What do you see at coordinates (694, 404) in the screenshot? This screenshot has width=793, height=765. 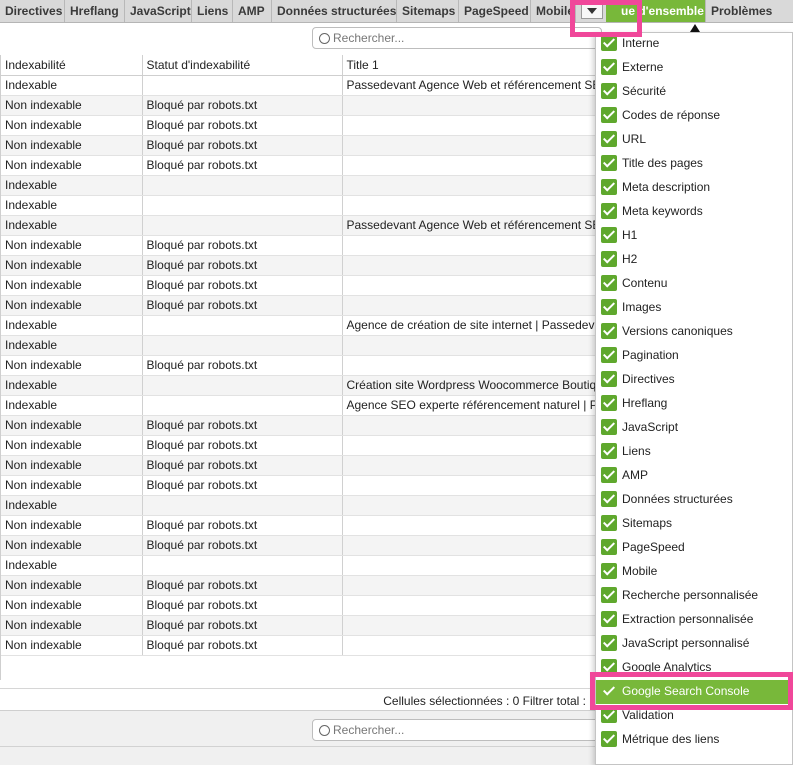 I see `menu-item-hreflang: Hreflang` at bounding box center [694, 404].